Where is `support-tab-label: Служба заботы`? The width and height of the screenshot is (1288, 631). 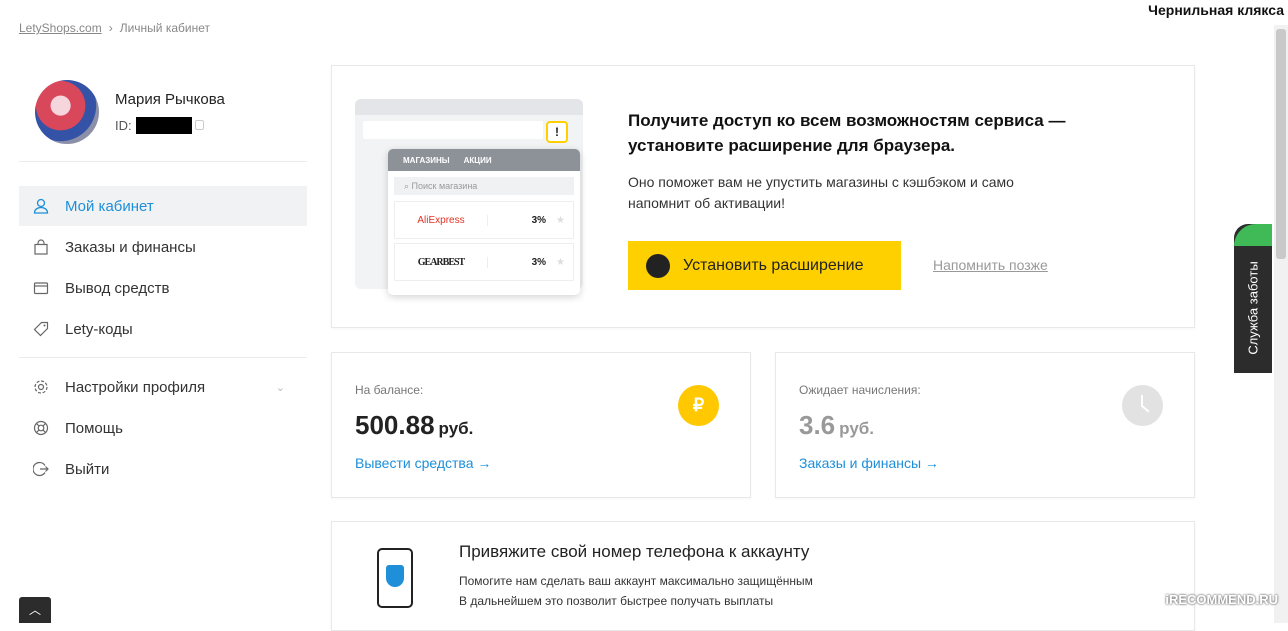
support-tab-label: Служба заботы is located at coordinates (1253, 308).